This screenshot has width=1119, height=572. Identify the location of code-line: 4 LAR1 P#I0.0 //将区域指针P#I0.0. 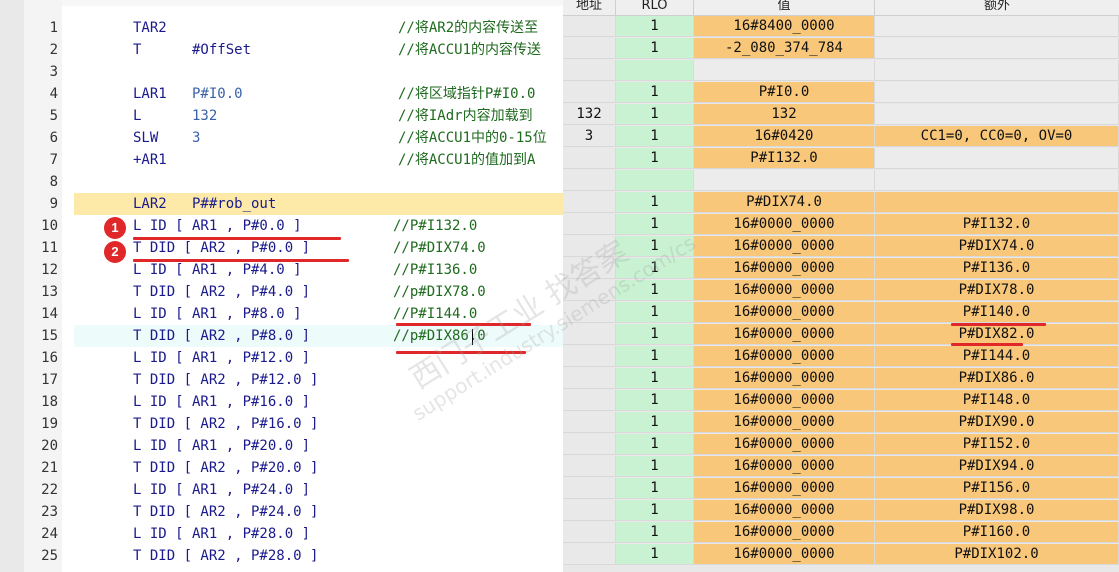
(281, 94).